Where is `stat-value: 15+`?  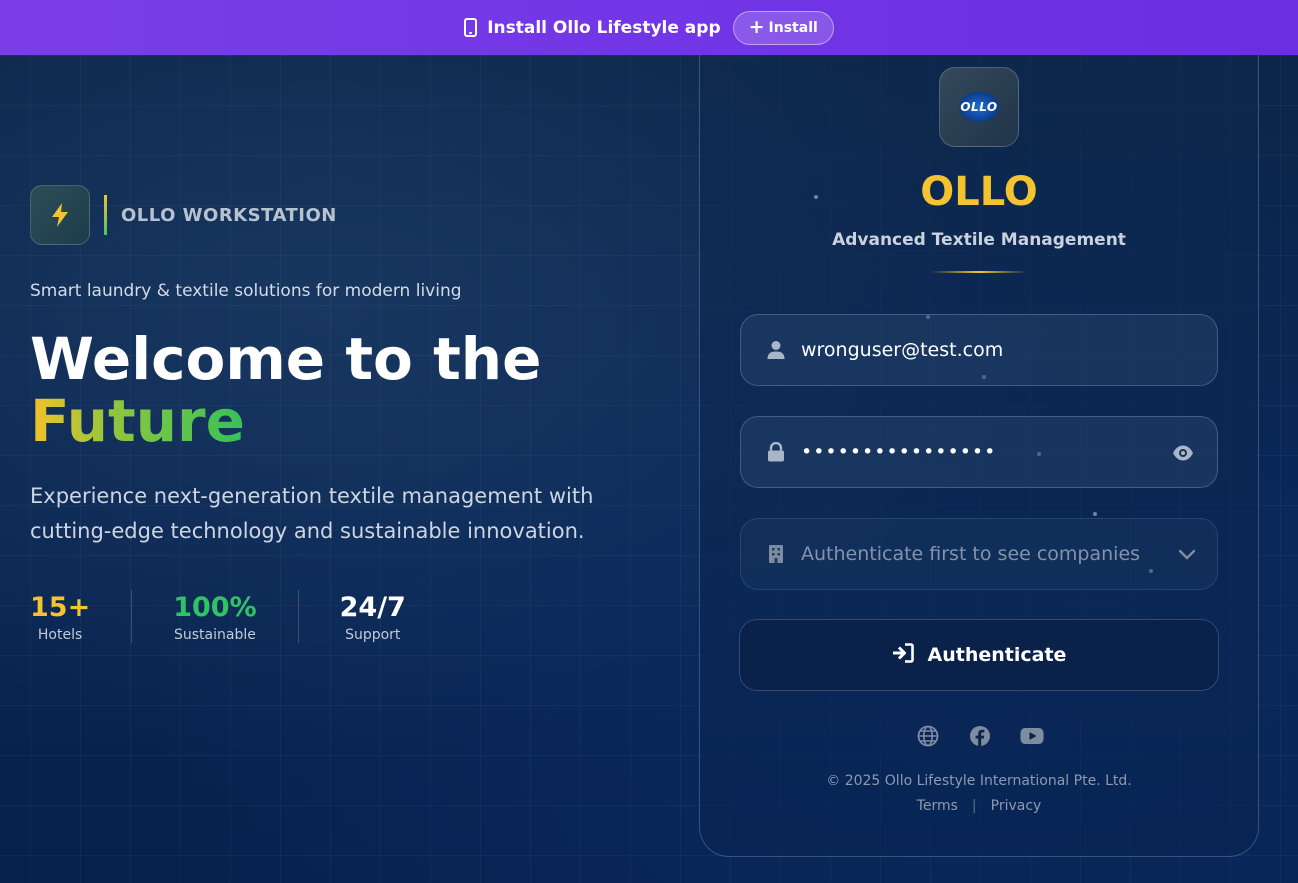 stat-value: 15+ is located at coordinates (60, 607).